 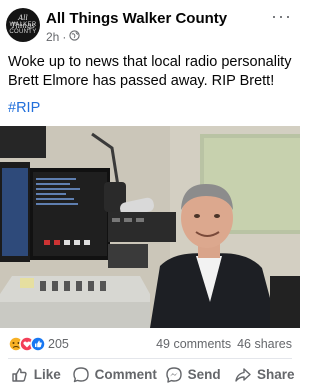 What do you see at coordinates (275, 374) in the screenshot?
I see `share-label: Share` at bounding box center [275, 374].